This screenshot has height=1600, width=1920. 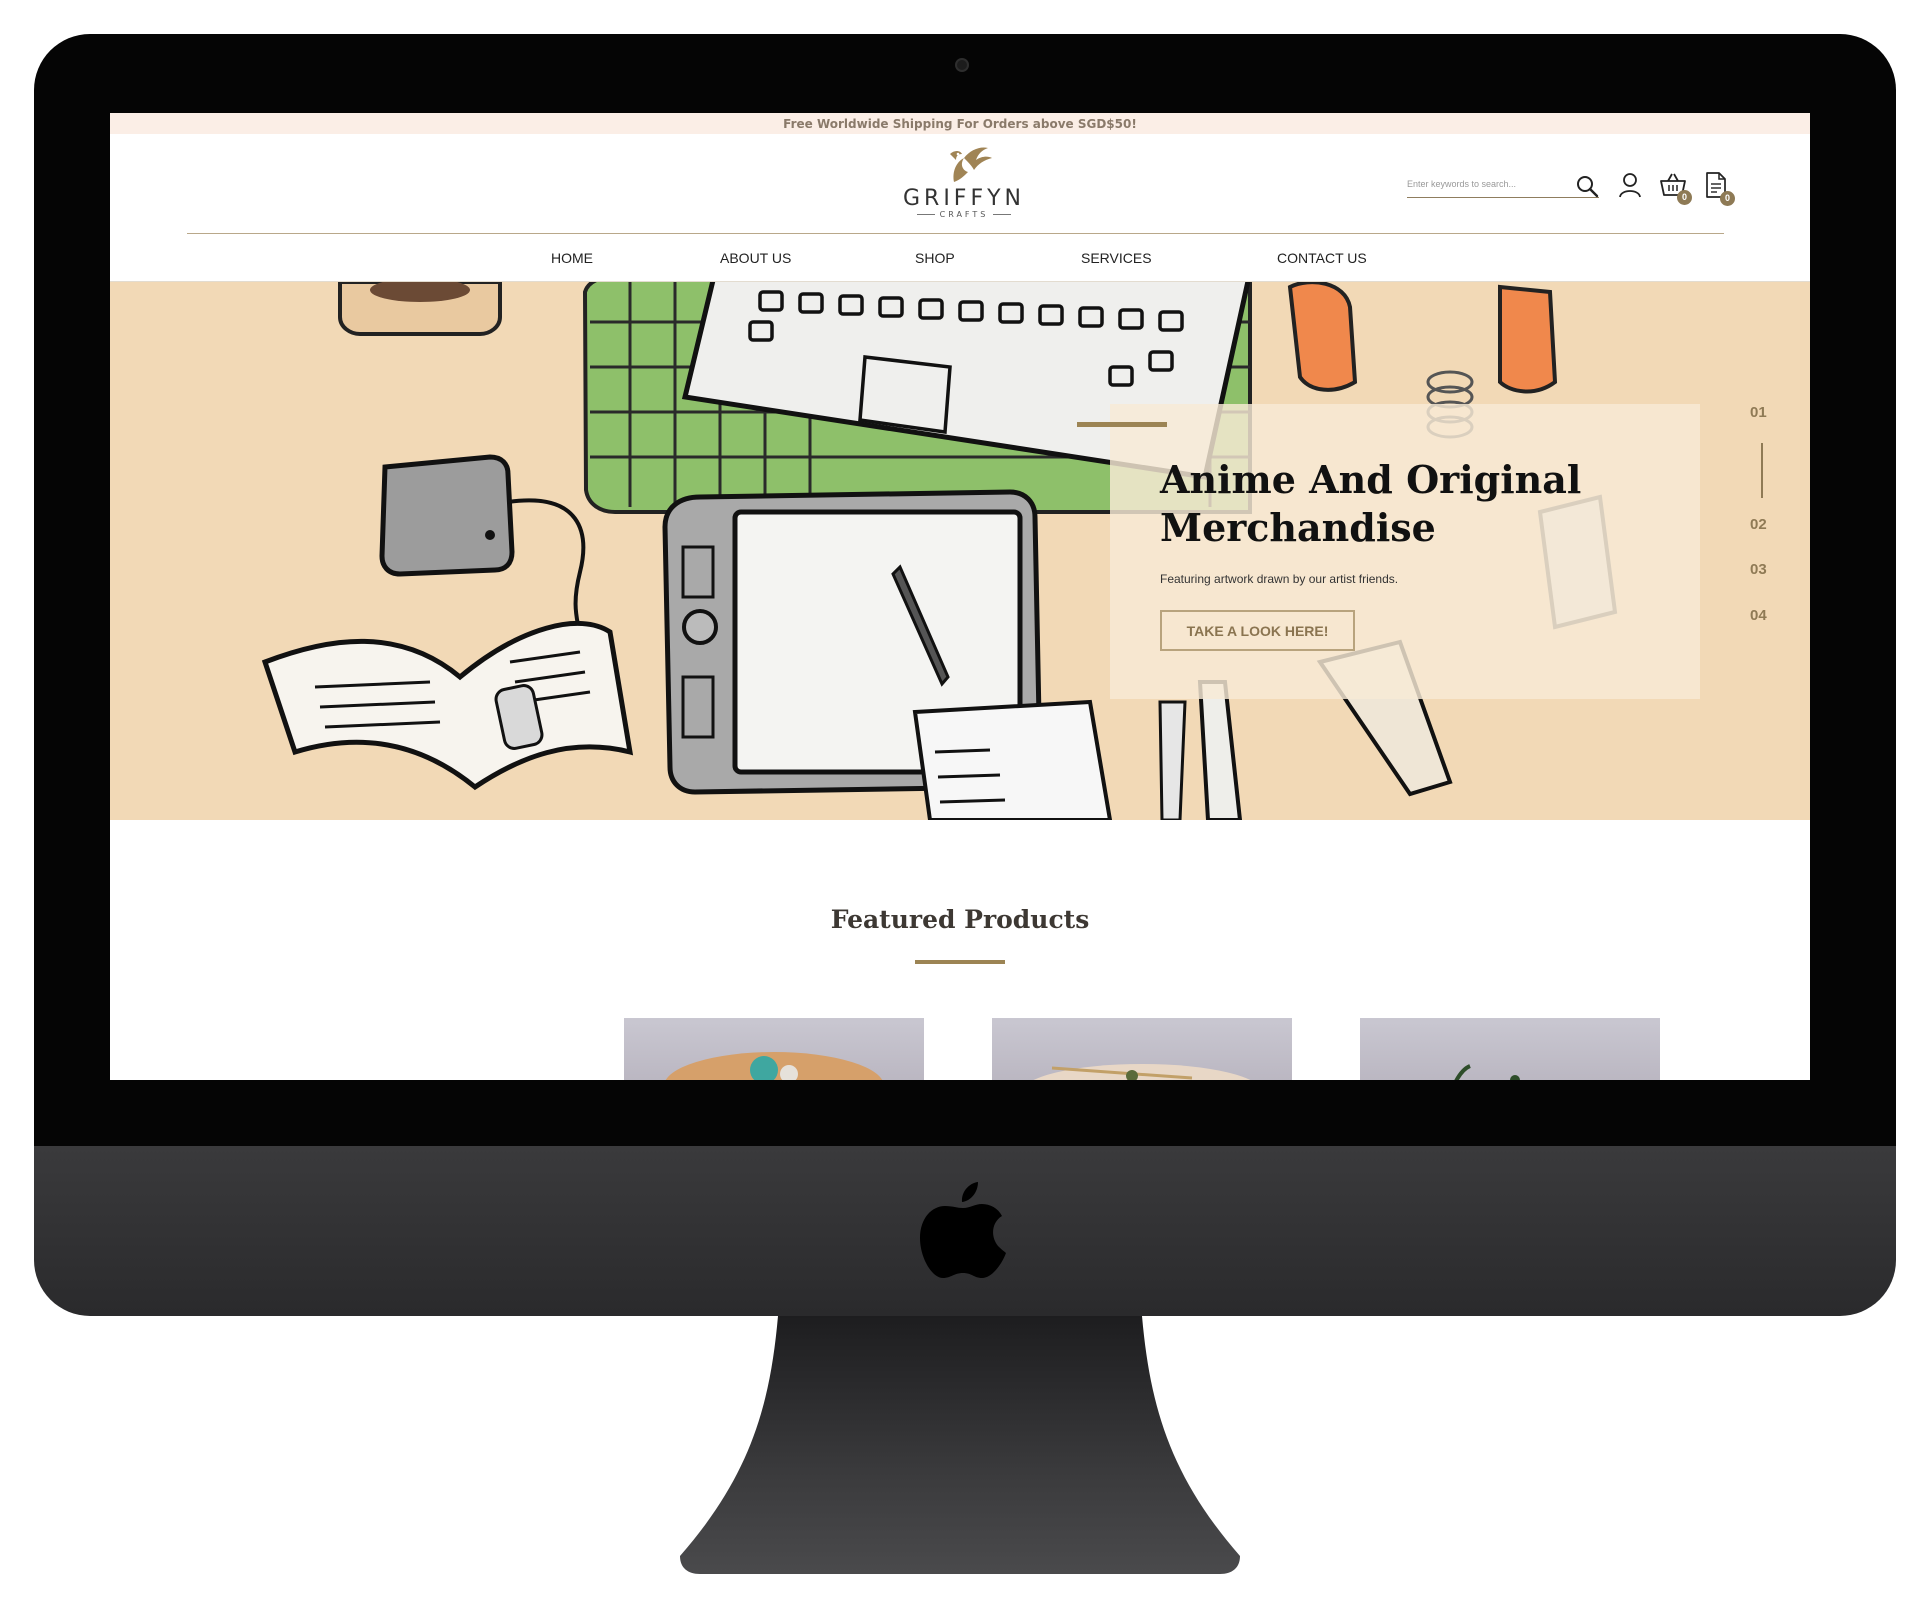 I want to click on main-nav: HOME ABOUT US SHOP SERVICES CONTACT US, so click(x=960, y=258).